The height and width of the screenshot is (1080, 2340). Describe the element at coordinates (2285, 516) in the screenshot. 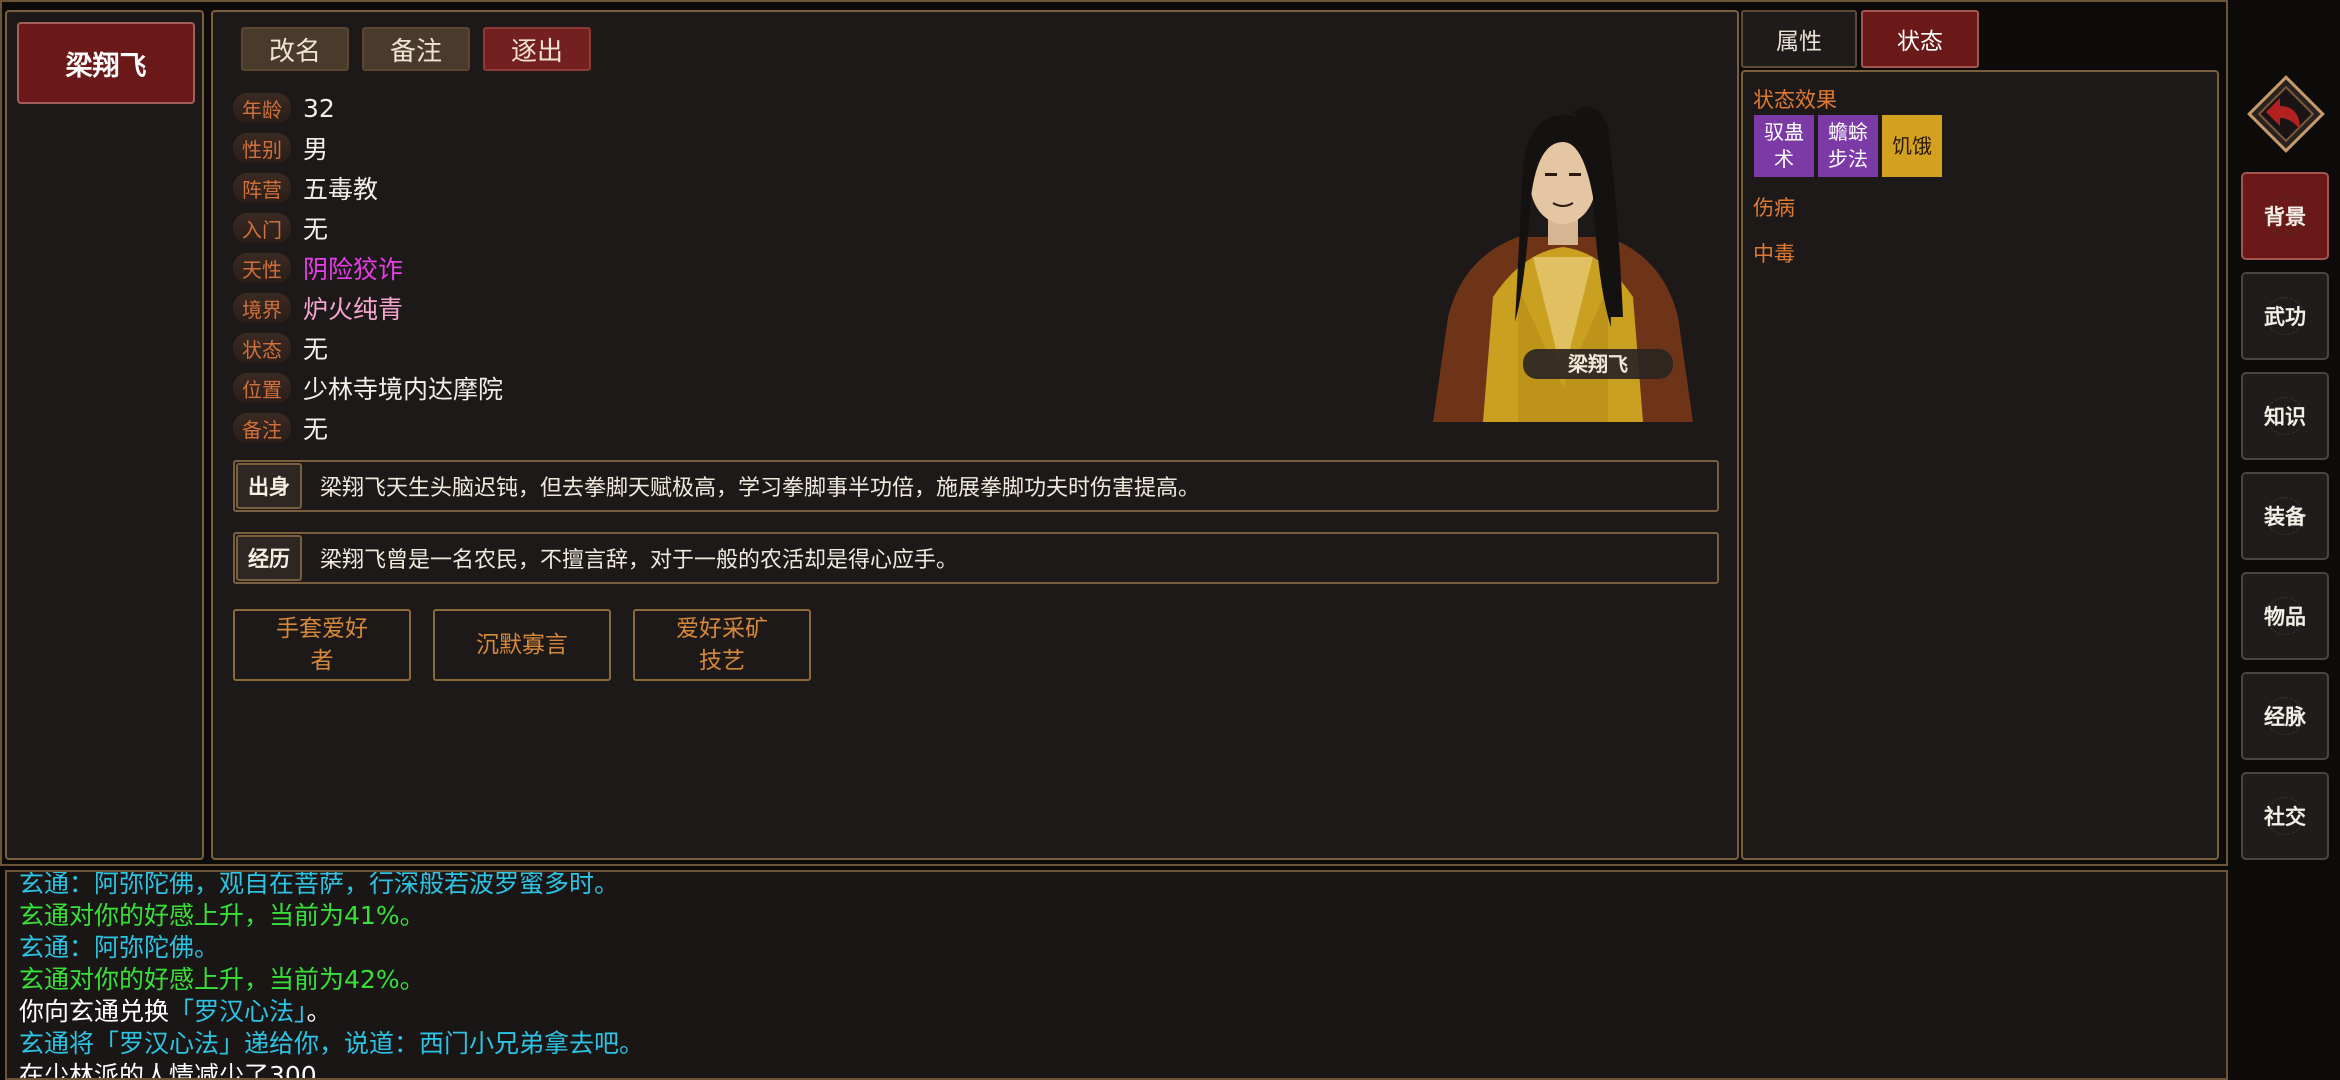

I see `nav-equipment: 装备` at that location.